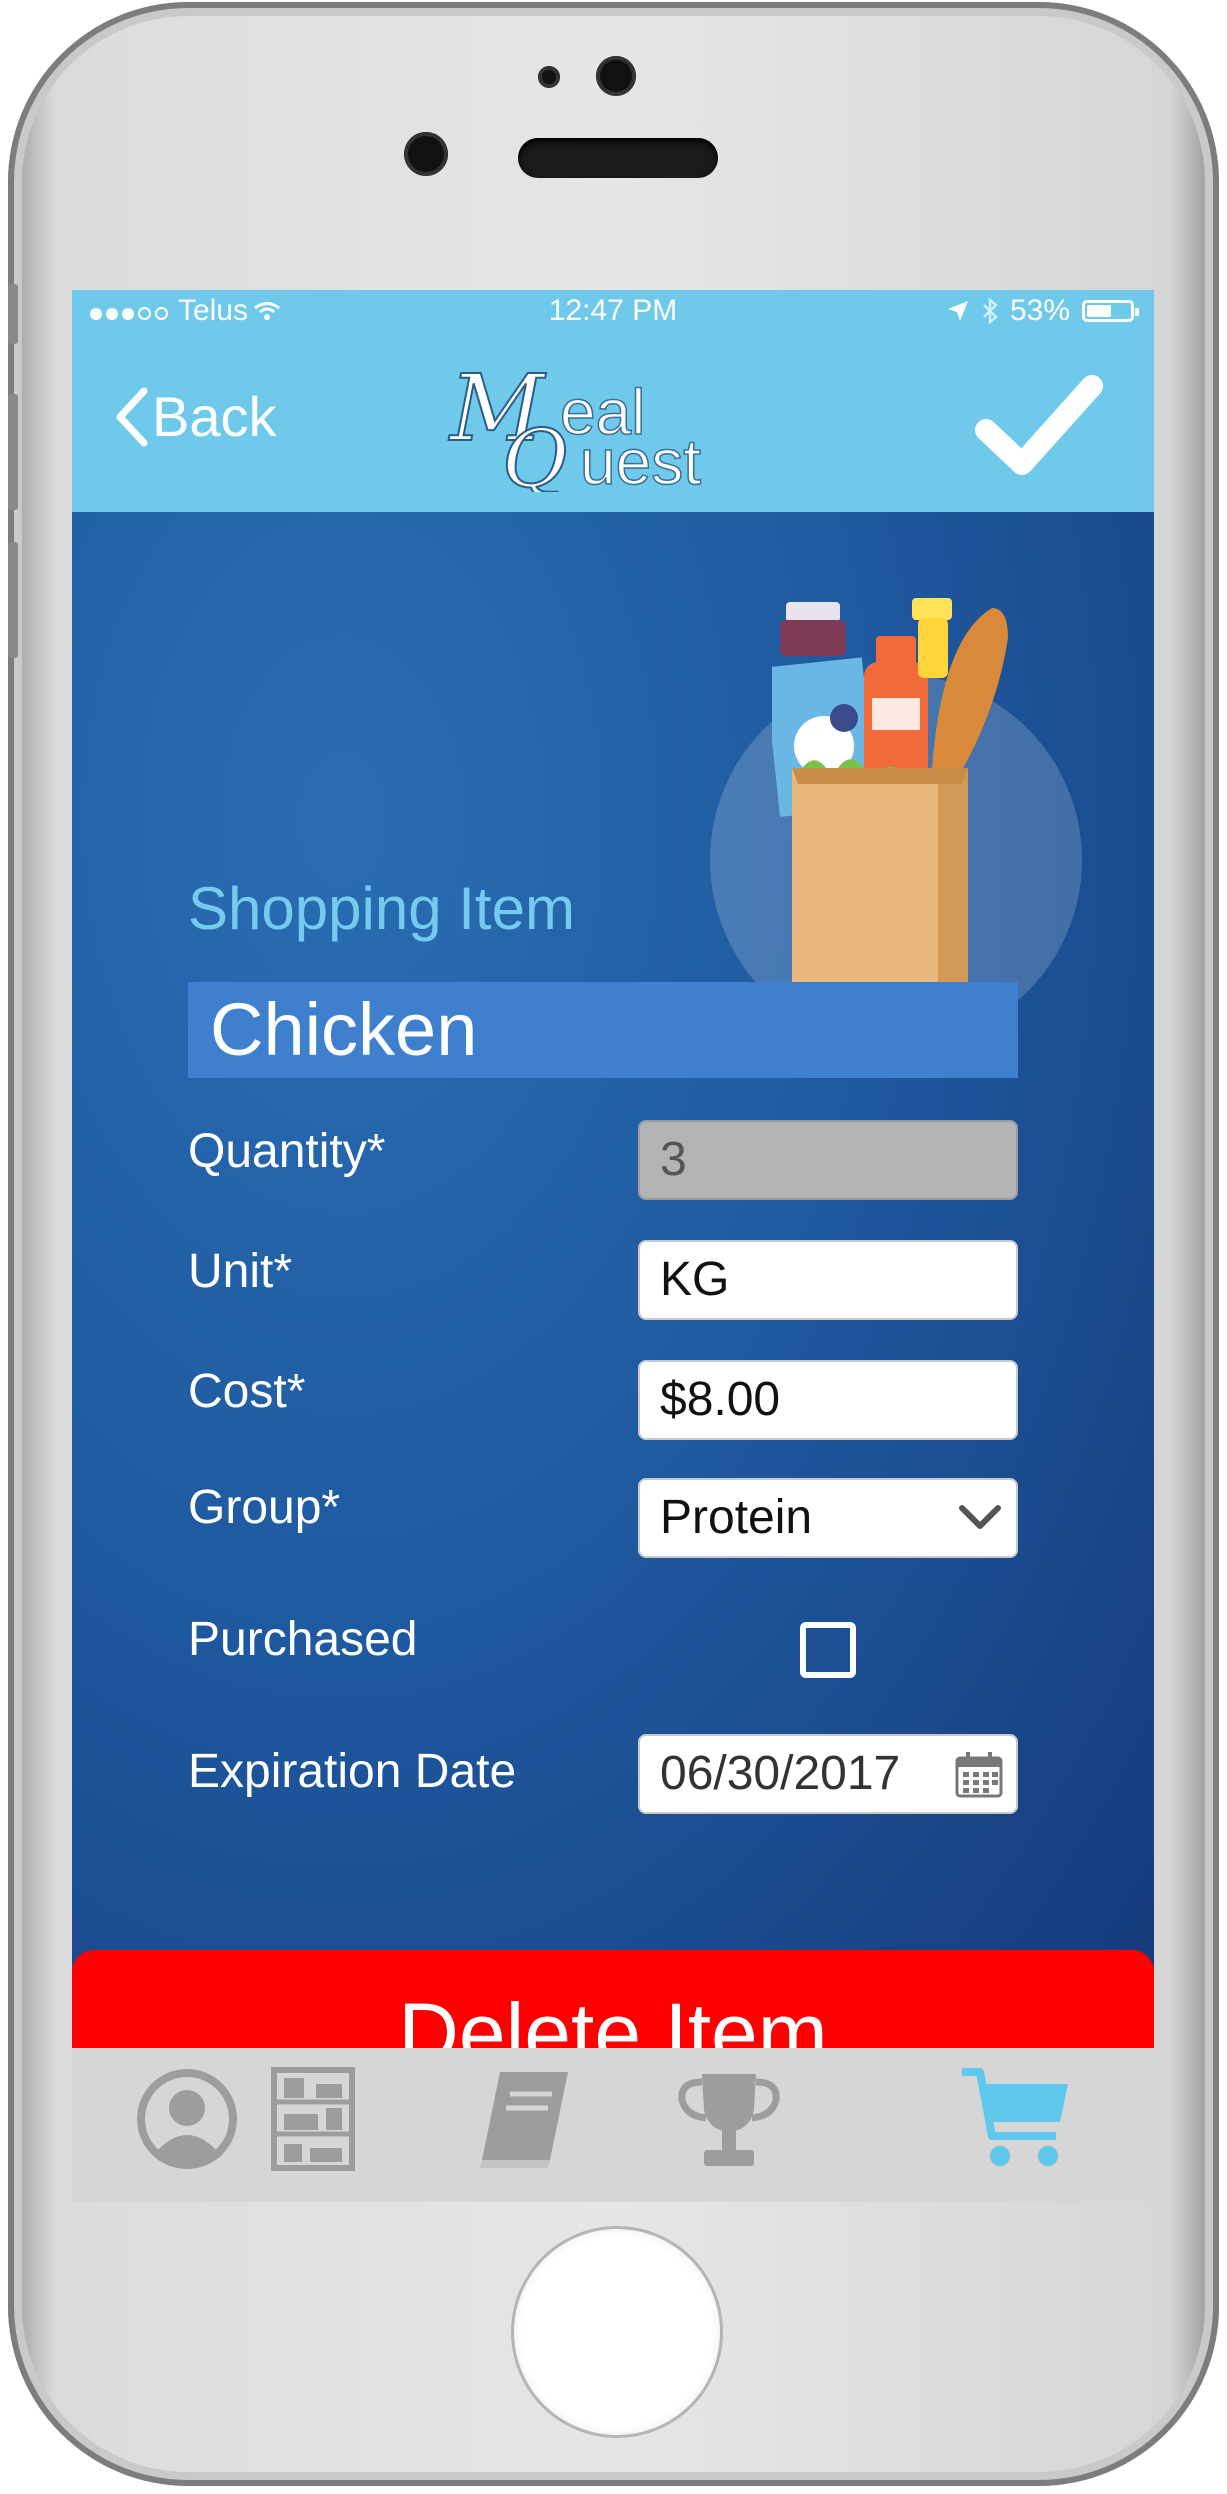 Image resolution: width=1227 pixels, height=2494 pixels. What do you see at coordinates (240, 1271) in the screenshot?
I see `unit-label: Unit*` at bounding box center [240, 1271].